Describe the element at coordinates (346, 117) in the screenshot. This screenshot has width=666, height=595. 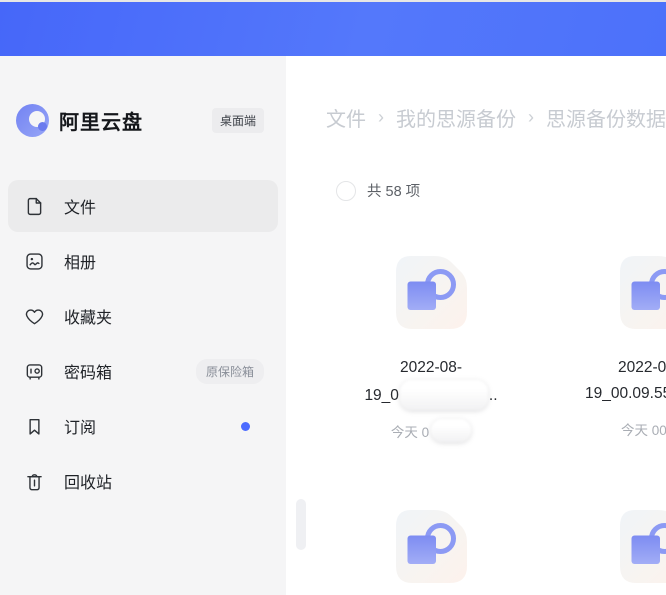
I see `breadcrumb-segment: 文件` at that location.